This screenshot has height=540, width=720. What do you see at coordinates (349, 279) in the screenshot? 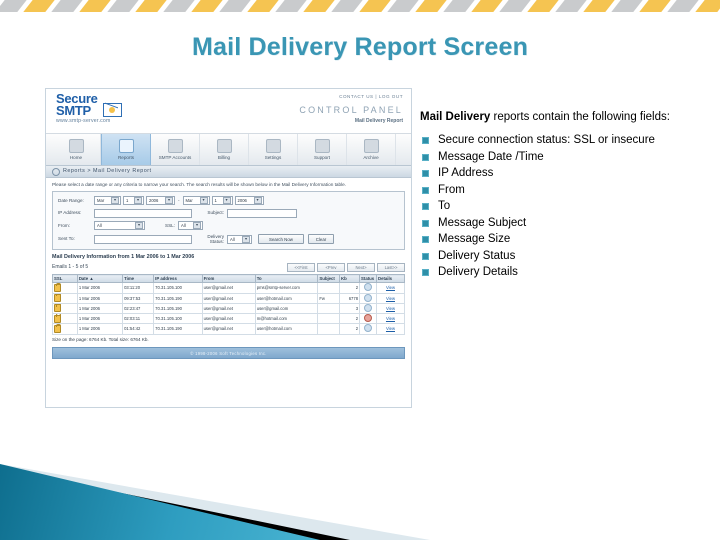
I see `column-header: Kb` at bounding box center [349, 279].